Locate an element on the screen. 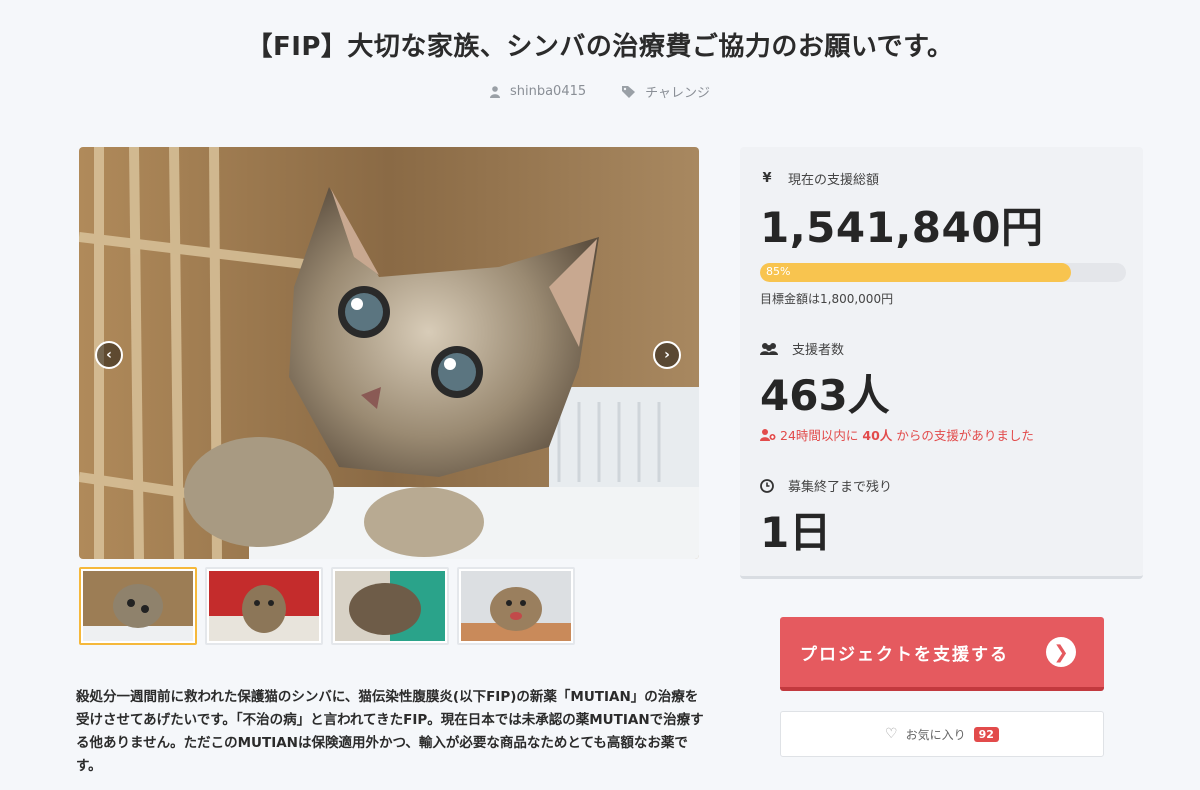 The width and height of the screenshot is (1200, 790). category-link: チャレンジ is located at coordinates (666, 91).